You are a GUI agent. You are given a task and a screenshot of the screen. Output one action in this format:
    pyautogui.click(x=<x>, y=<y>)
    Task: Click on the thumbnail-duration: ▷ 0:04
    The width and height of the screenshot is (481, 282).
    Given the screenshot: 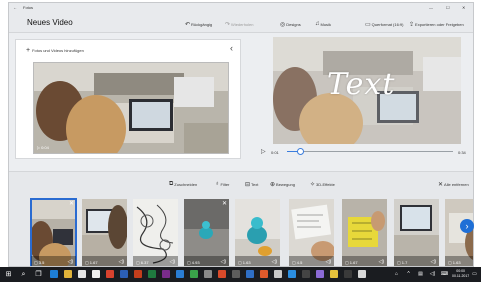 What is the action you would take?
    pyautogui.click(x=43, y=147)
    